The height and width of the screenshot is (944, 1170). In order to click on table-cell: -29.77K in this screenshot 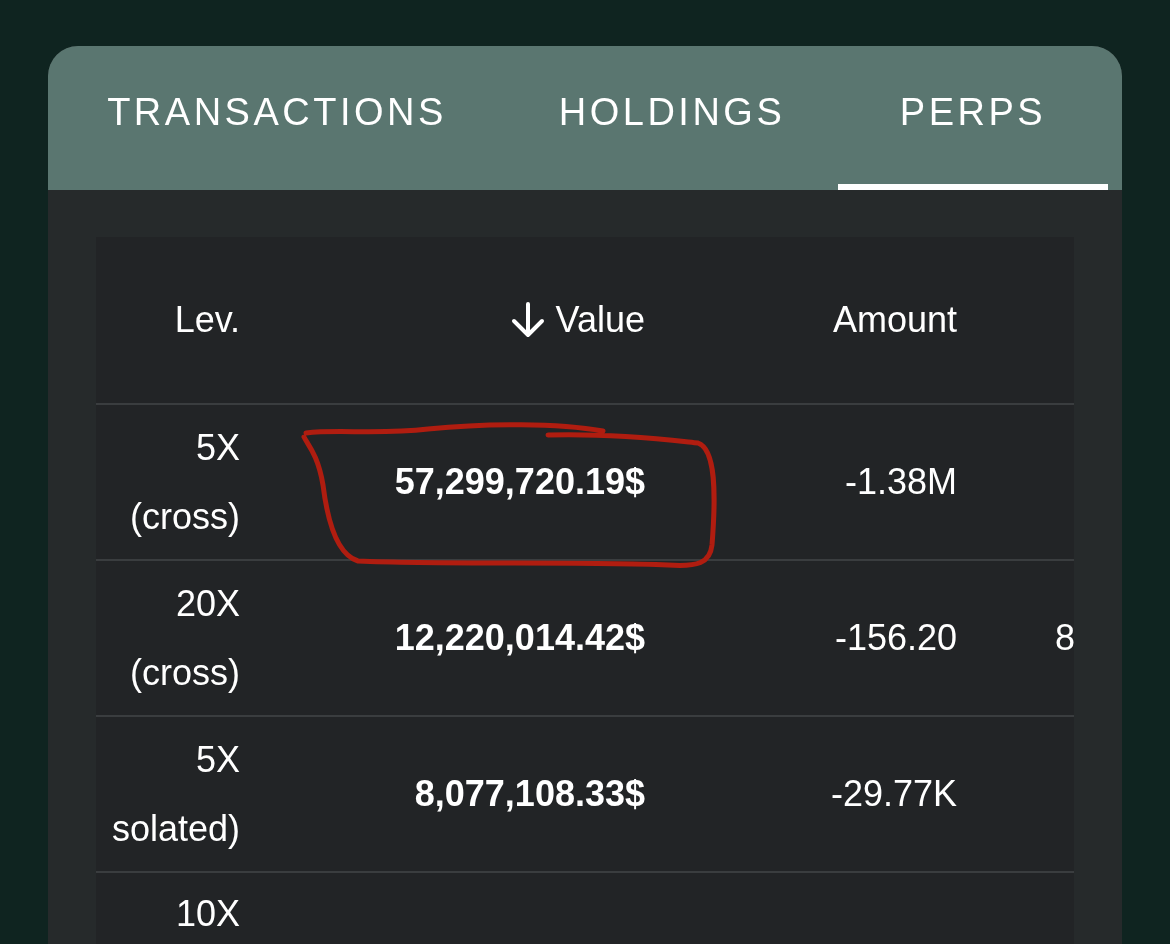, I will do `click(893, 794)`.